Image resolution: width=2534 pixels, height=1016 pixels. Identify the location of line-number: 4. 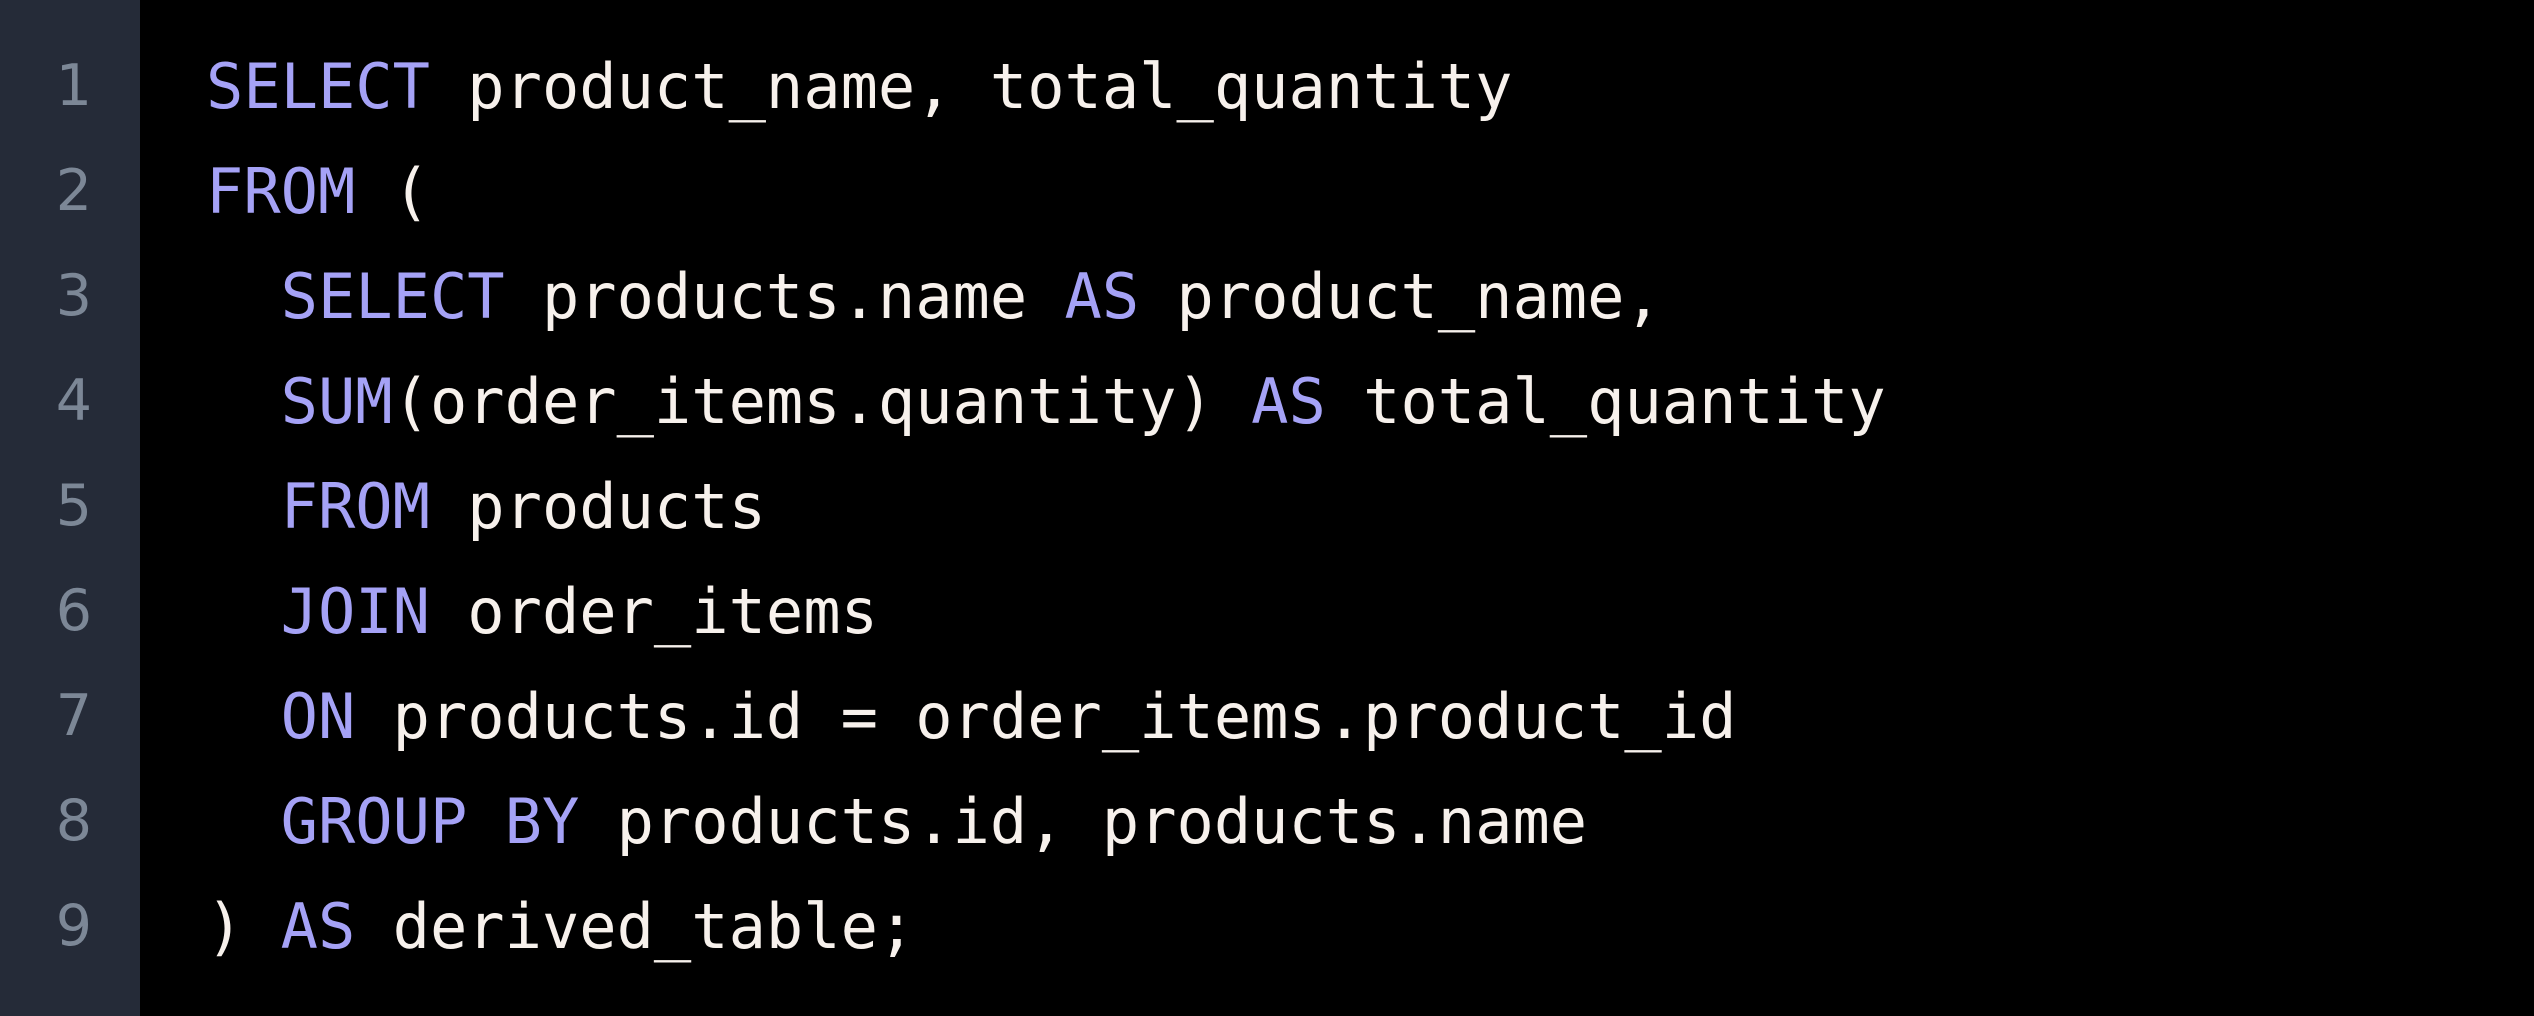
(73, 401).